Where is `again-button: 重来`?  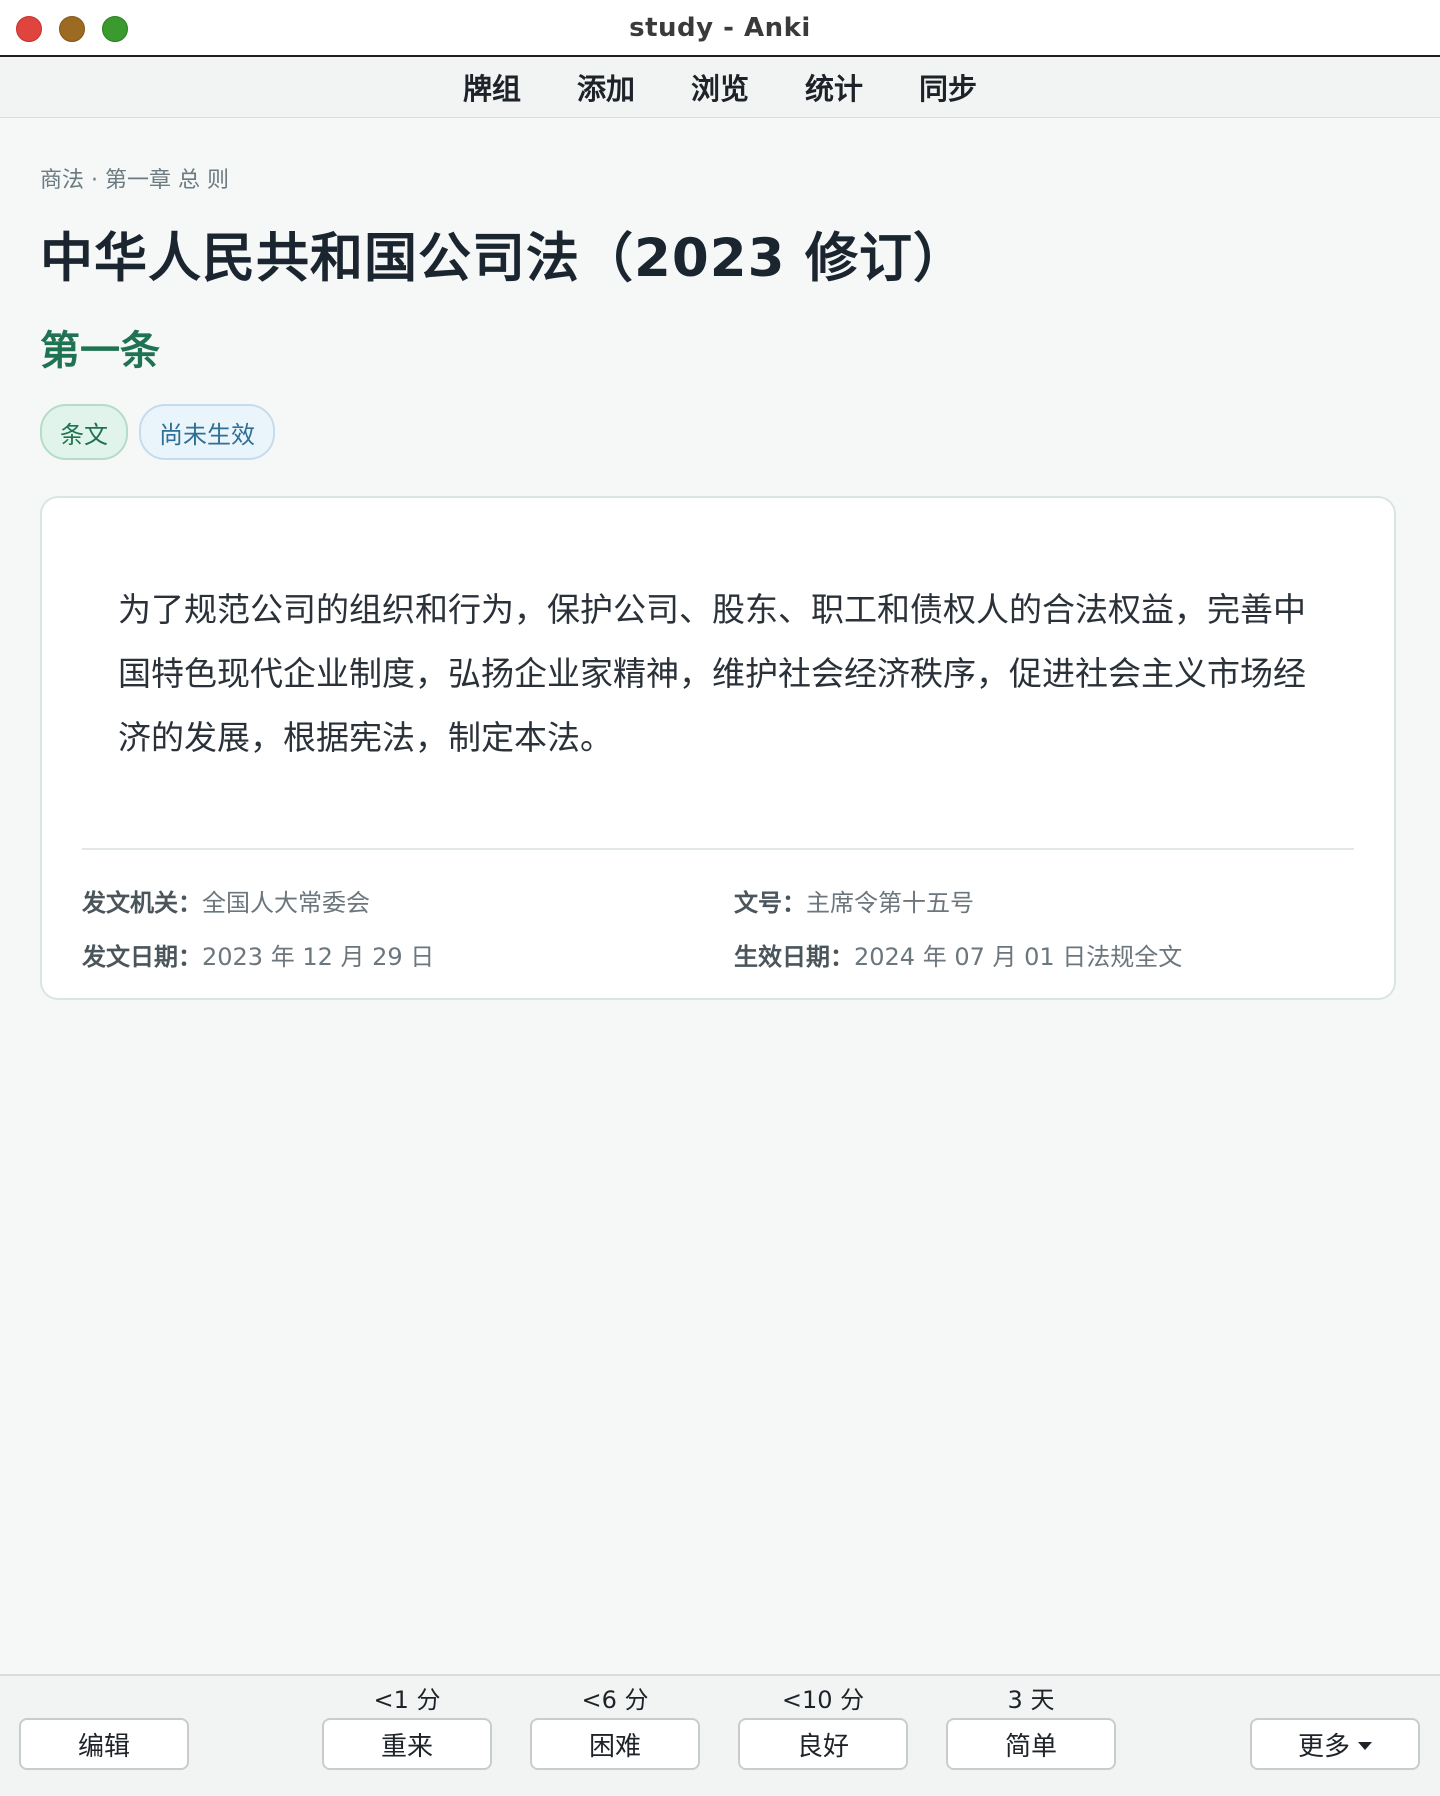
again-button: 重来 is located at coordinates (407, 1744).